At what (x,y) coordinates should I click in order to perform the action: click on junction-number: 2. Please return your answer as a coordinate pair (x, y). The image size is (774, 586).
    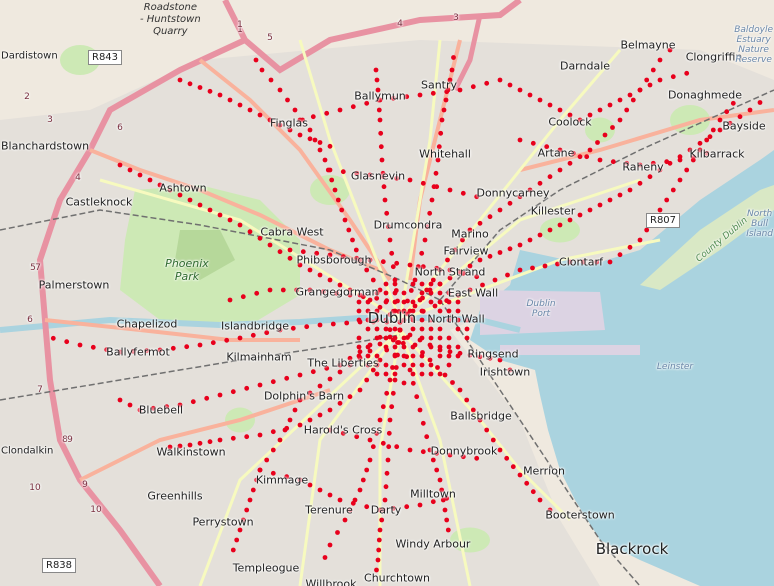
    Looking at the image, I should click on (27, 97).